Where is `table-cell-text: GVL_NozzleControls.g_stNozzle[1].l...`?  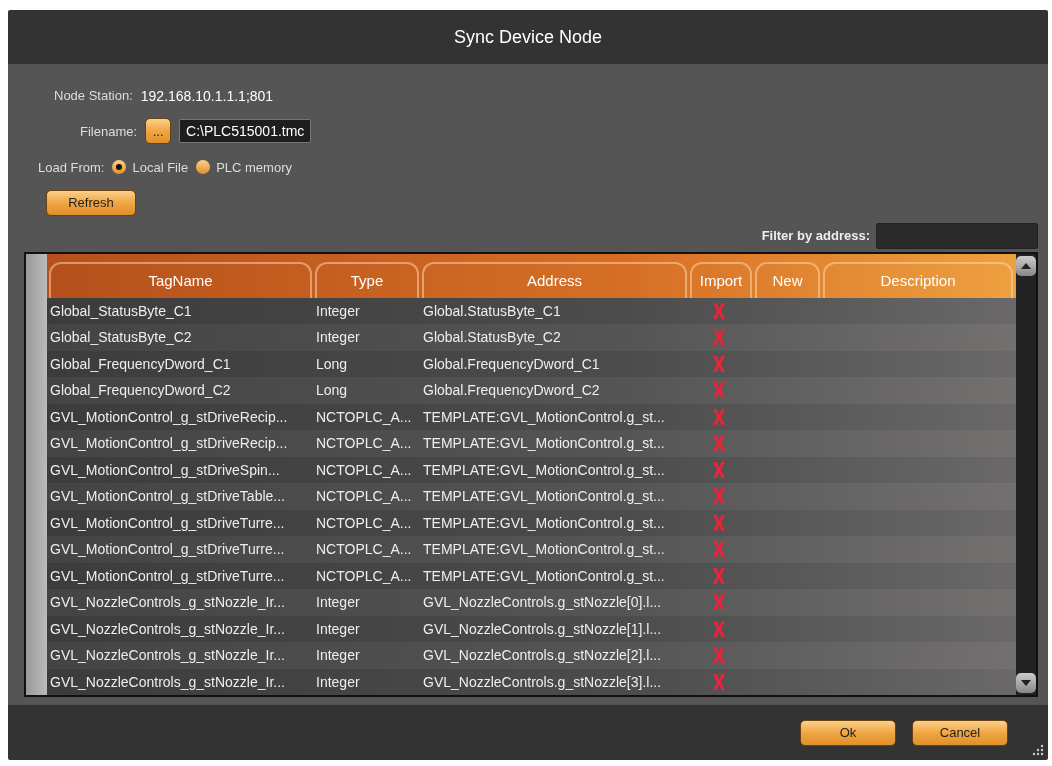 table-cell-text: GVL_NozzleControls.g_stNozzle[1].l... is located at coordinates (542, 628).